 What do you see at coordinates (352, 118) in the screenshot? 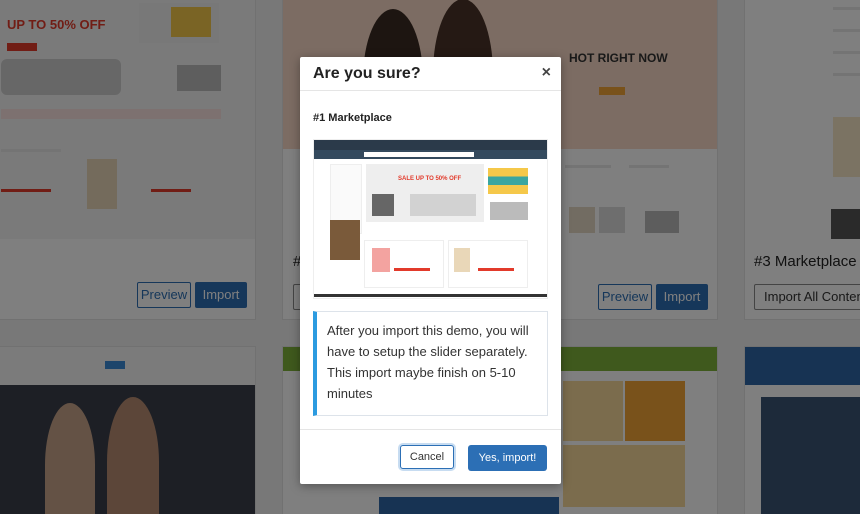
I see `demo-name: #1 Marketplace` at bounding box center [352, 118].